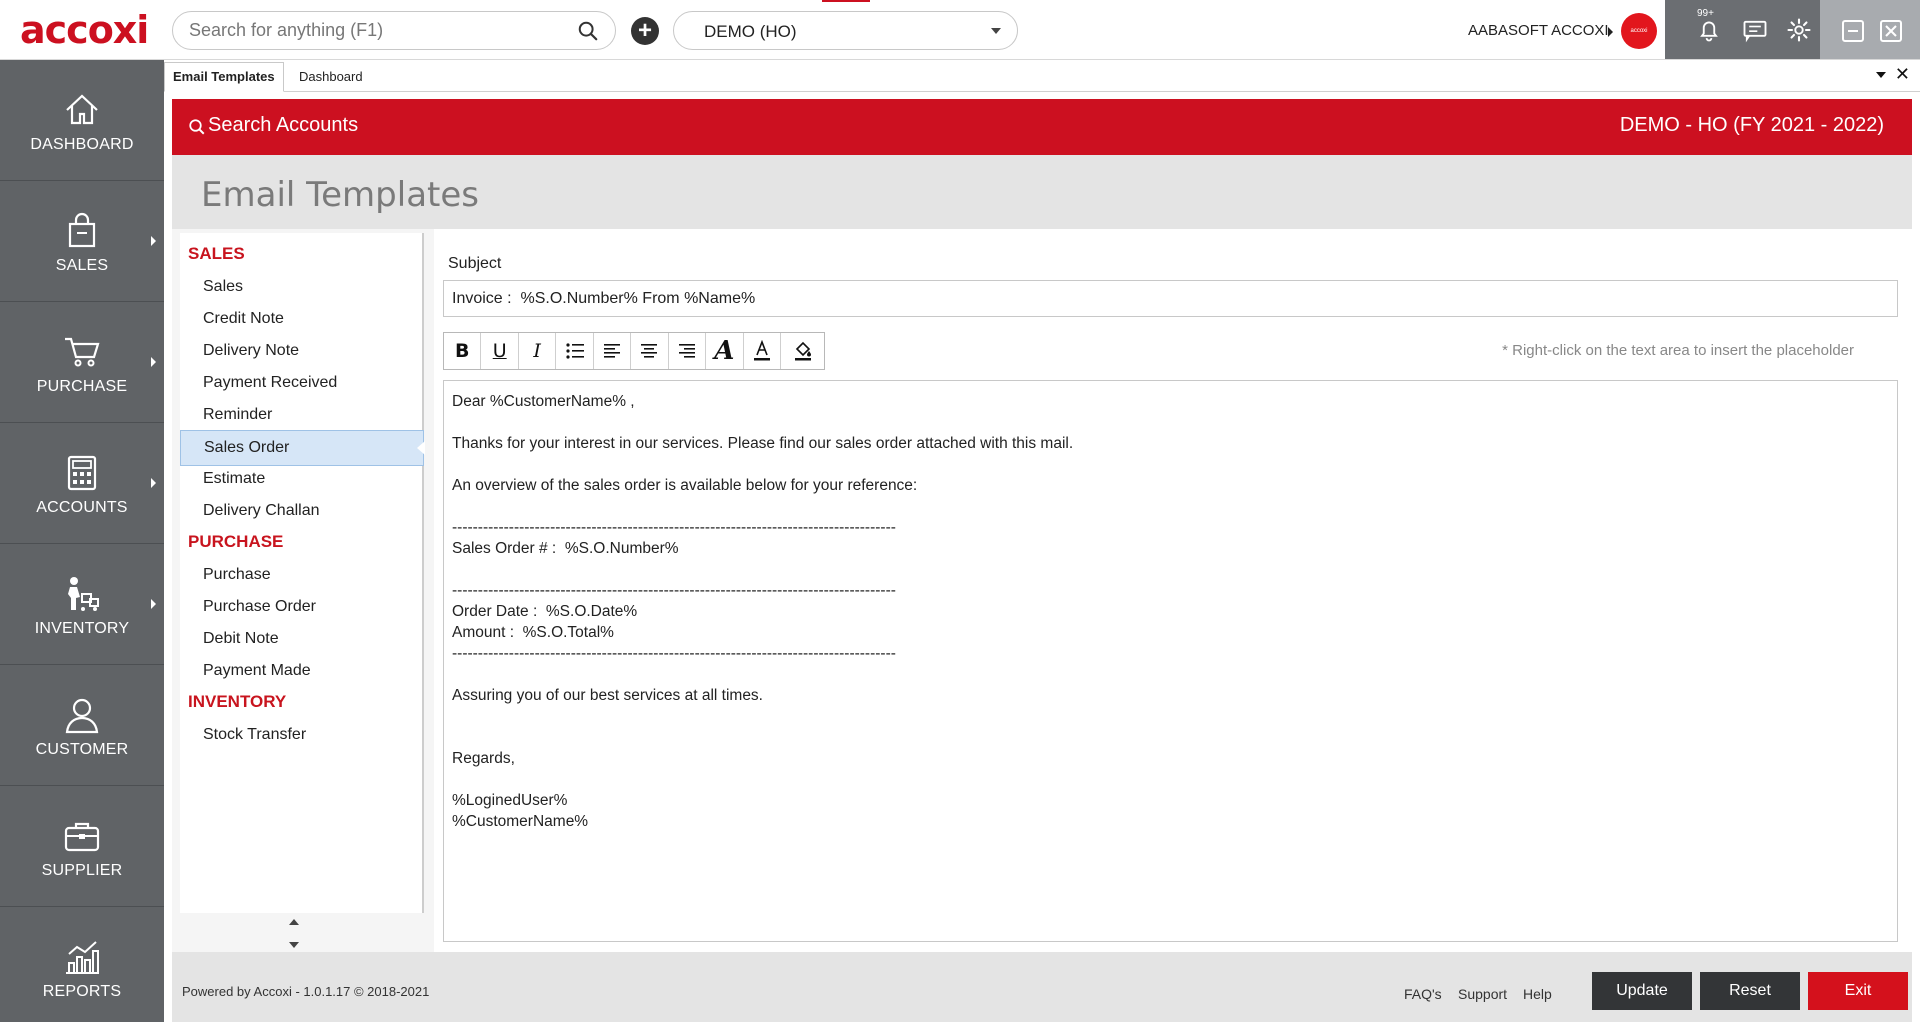 The width and height of the screenshot is (1920, 1028). I want to click on body-line: Regards,, so click(483, 758).